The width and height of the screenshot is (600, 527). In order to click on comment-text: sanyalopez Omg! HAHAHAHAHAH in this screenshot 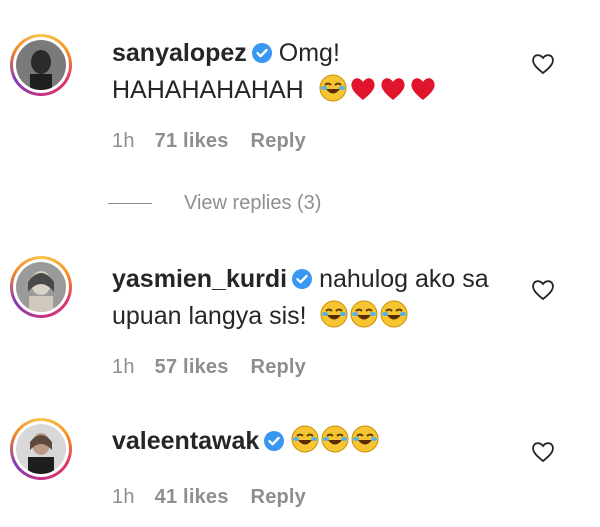, I will do `click(312, 73)`.